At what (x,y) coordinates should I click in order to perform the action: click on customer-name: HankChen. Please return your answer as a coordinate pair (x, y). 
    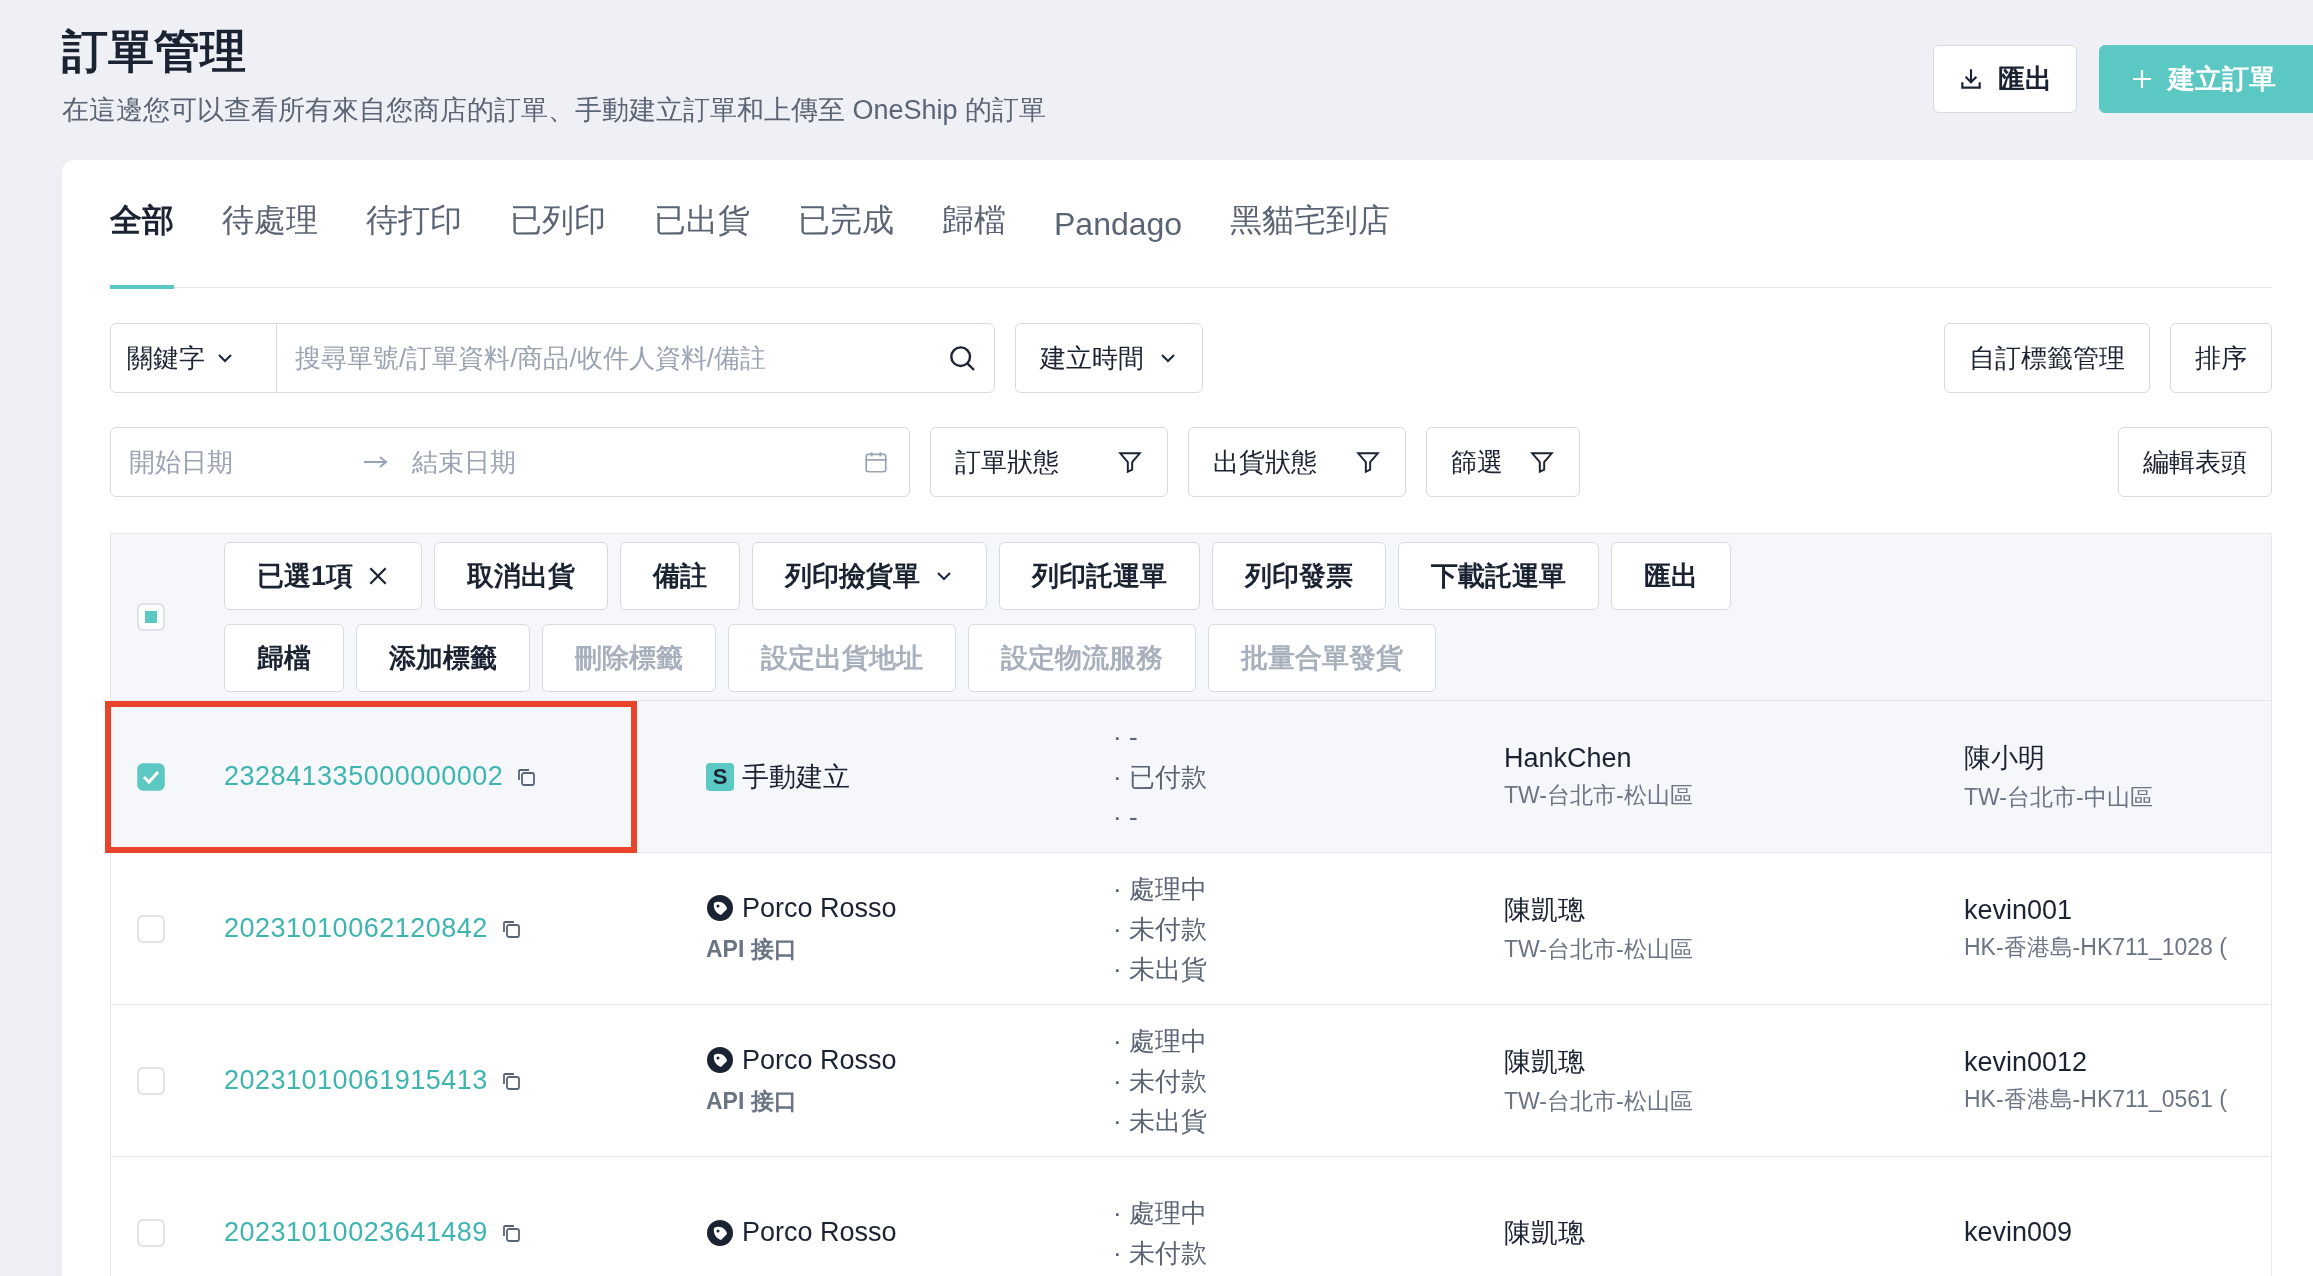
    Looking at the image, I should click on (1568, 758).